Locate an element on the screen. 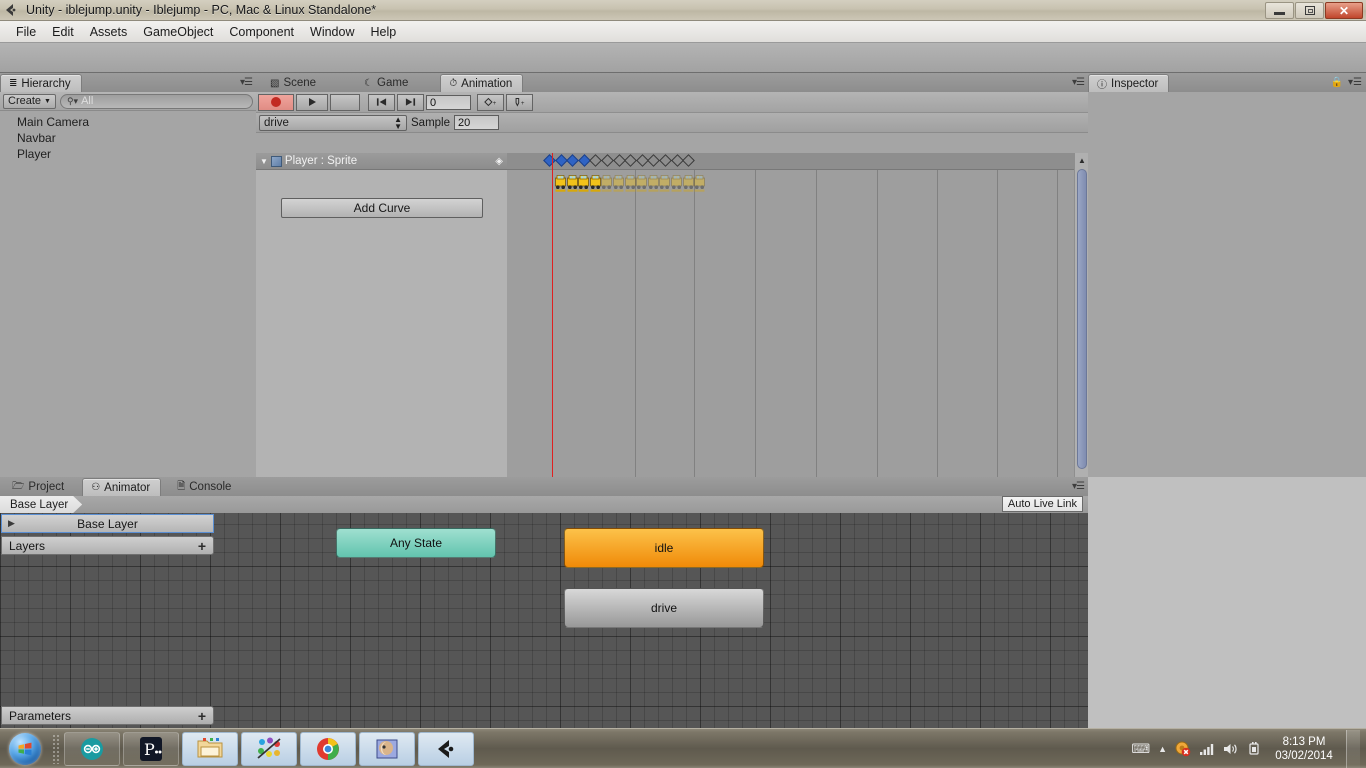 The height and width of the screenshot is (768, 1366). unity-icon is located at coordinates (13, 10).